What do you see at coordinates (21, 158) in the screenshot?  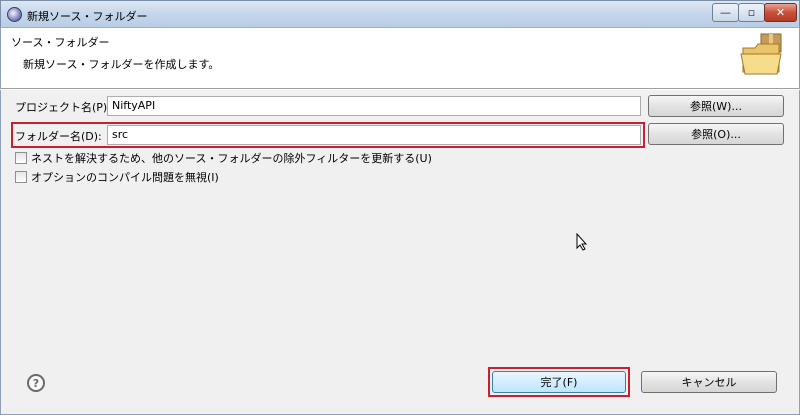 I see `update-exclusion-checkbox` at bounding box center [21, 158].